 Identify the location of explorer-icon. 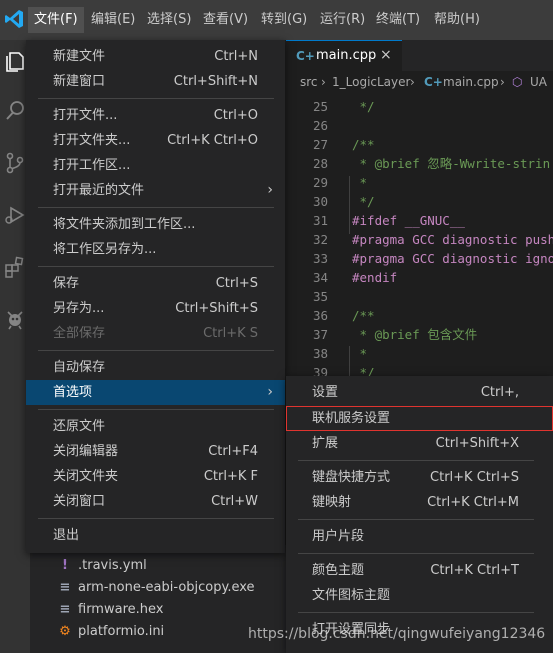
(15, 61).